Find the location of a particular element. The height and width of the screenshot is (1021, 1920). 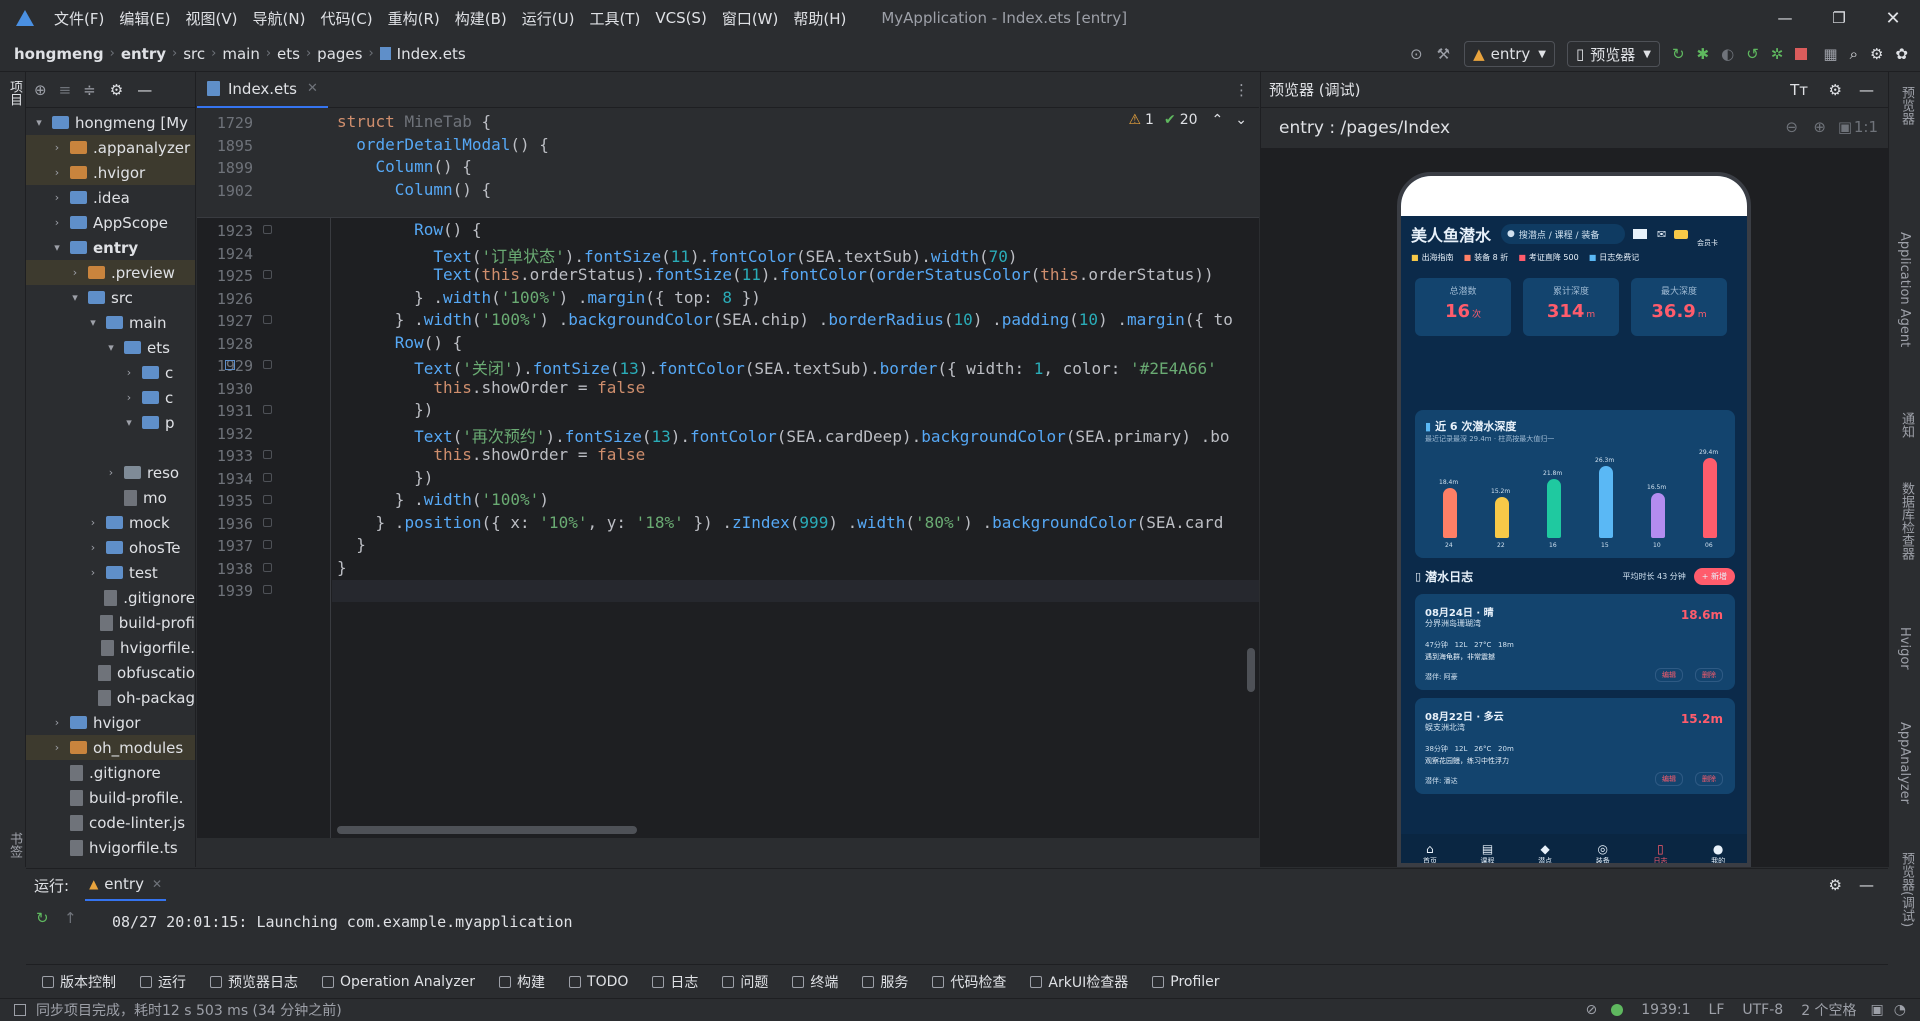

tree-item: › oh_modules is located at coordinates (110, 747).